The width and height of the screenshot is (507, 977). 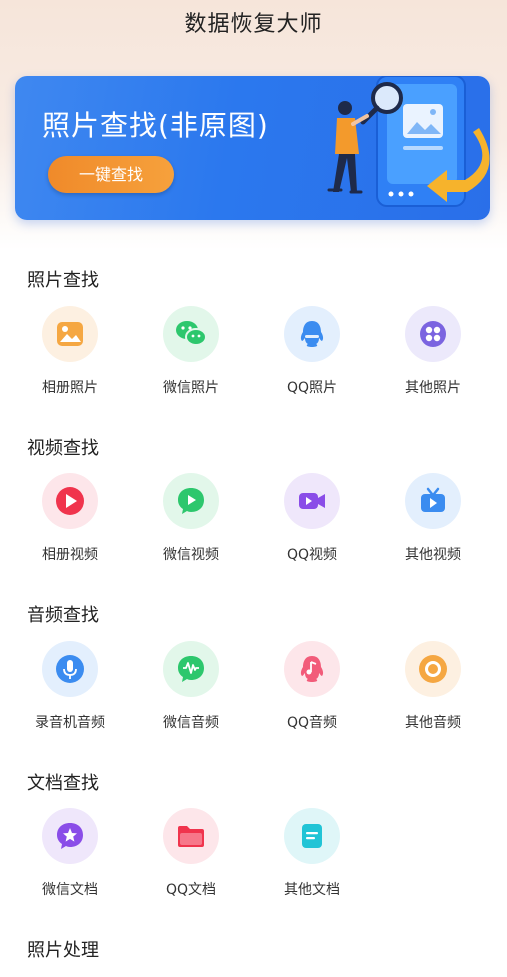 What do you see at coordinates (155, 125) in the screenshot?
I see `banner-title: 照片查找(非原图)` at bounding box center [155, 125].